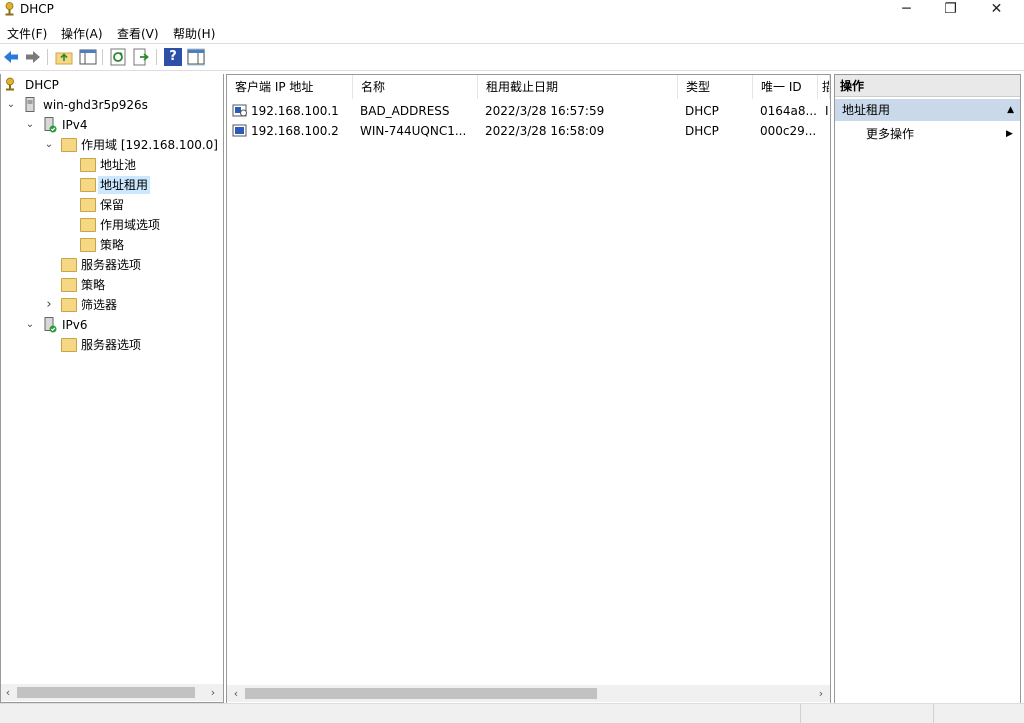 The width and height of the screenshot is (1024, 723). Describe the element at coordinates (50, 125) in the screenshot. I see `ipv4-server-icon` at that location.